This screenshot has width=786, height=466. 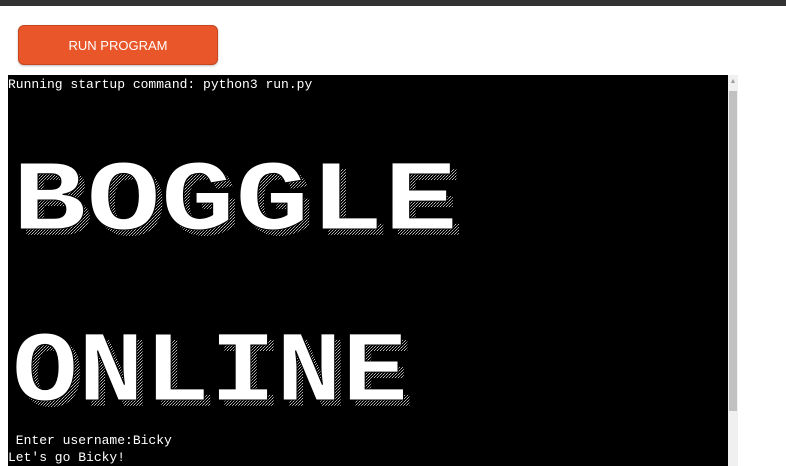 I want to click on welcome-line: Let's go Bicky!, so click(x=67, y=457).